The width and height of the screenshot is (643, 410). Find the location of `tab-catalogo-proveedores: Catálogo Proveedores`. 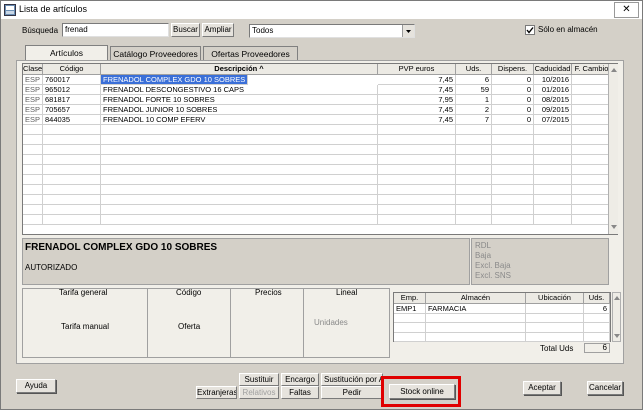

tab-catalogo-proveedores: Catálogo Proveedores is located at coordinates (155, 53).